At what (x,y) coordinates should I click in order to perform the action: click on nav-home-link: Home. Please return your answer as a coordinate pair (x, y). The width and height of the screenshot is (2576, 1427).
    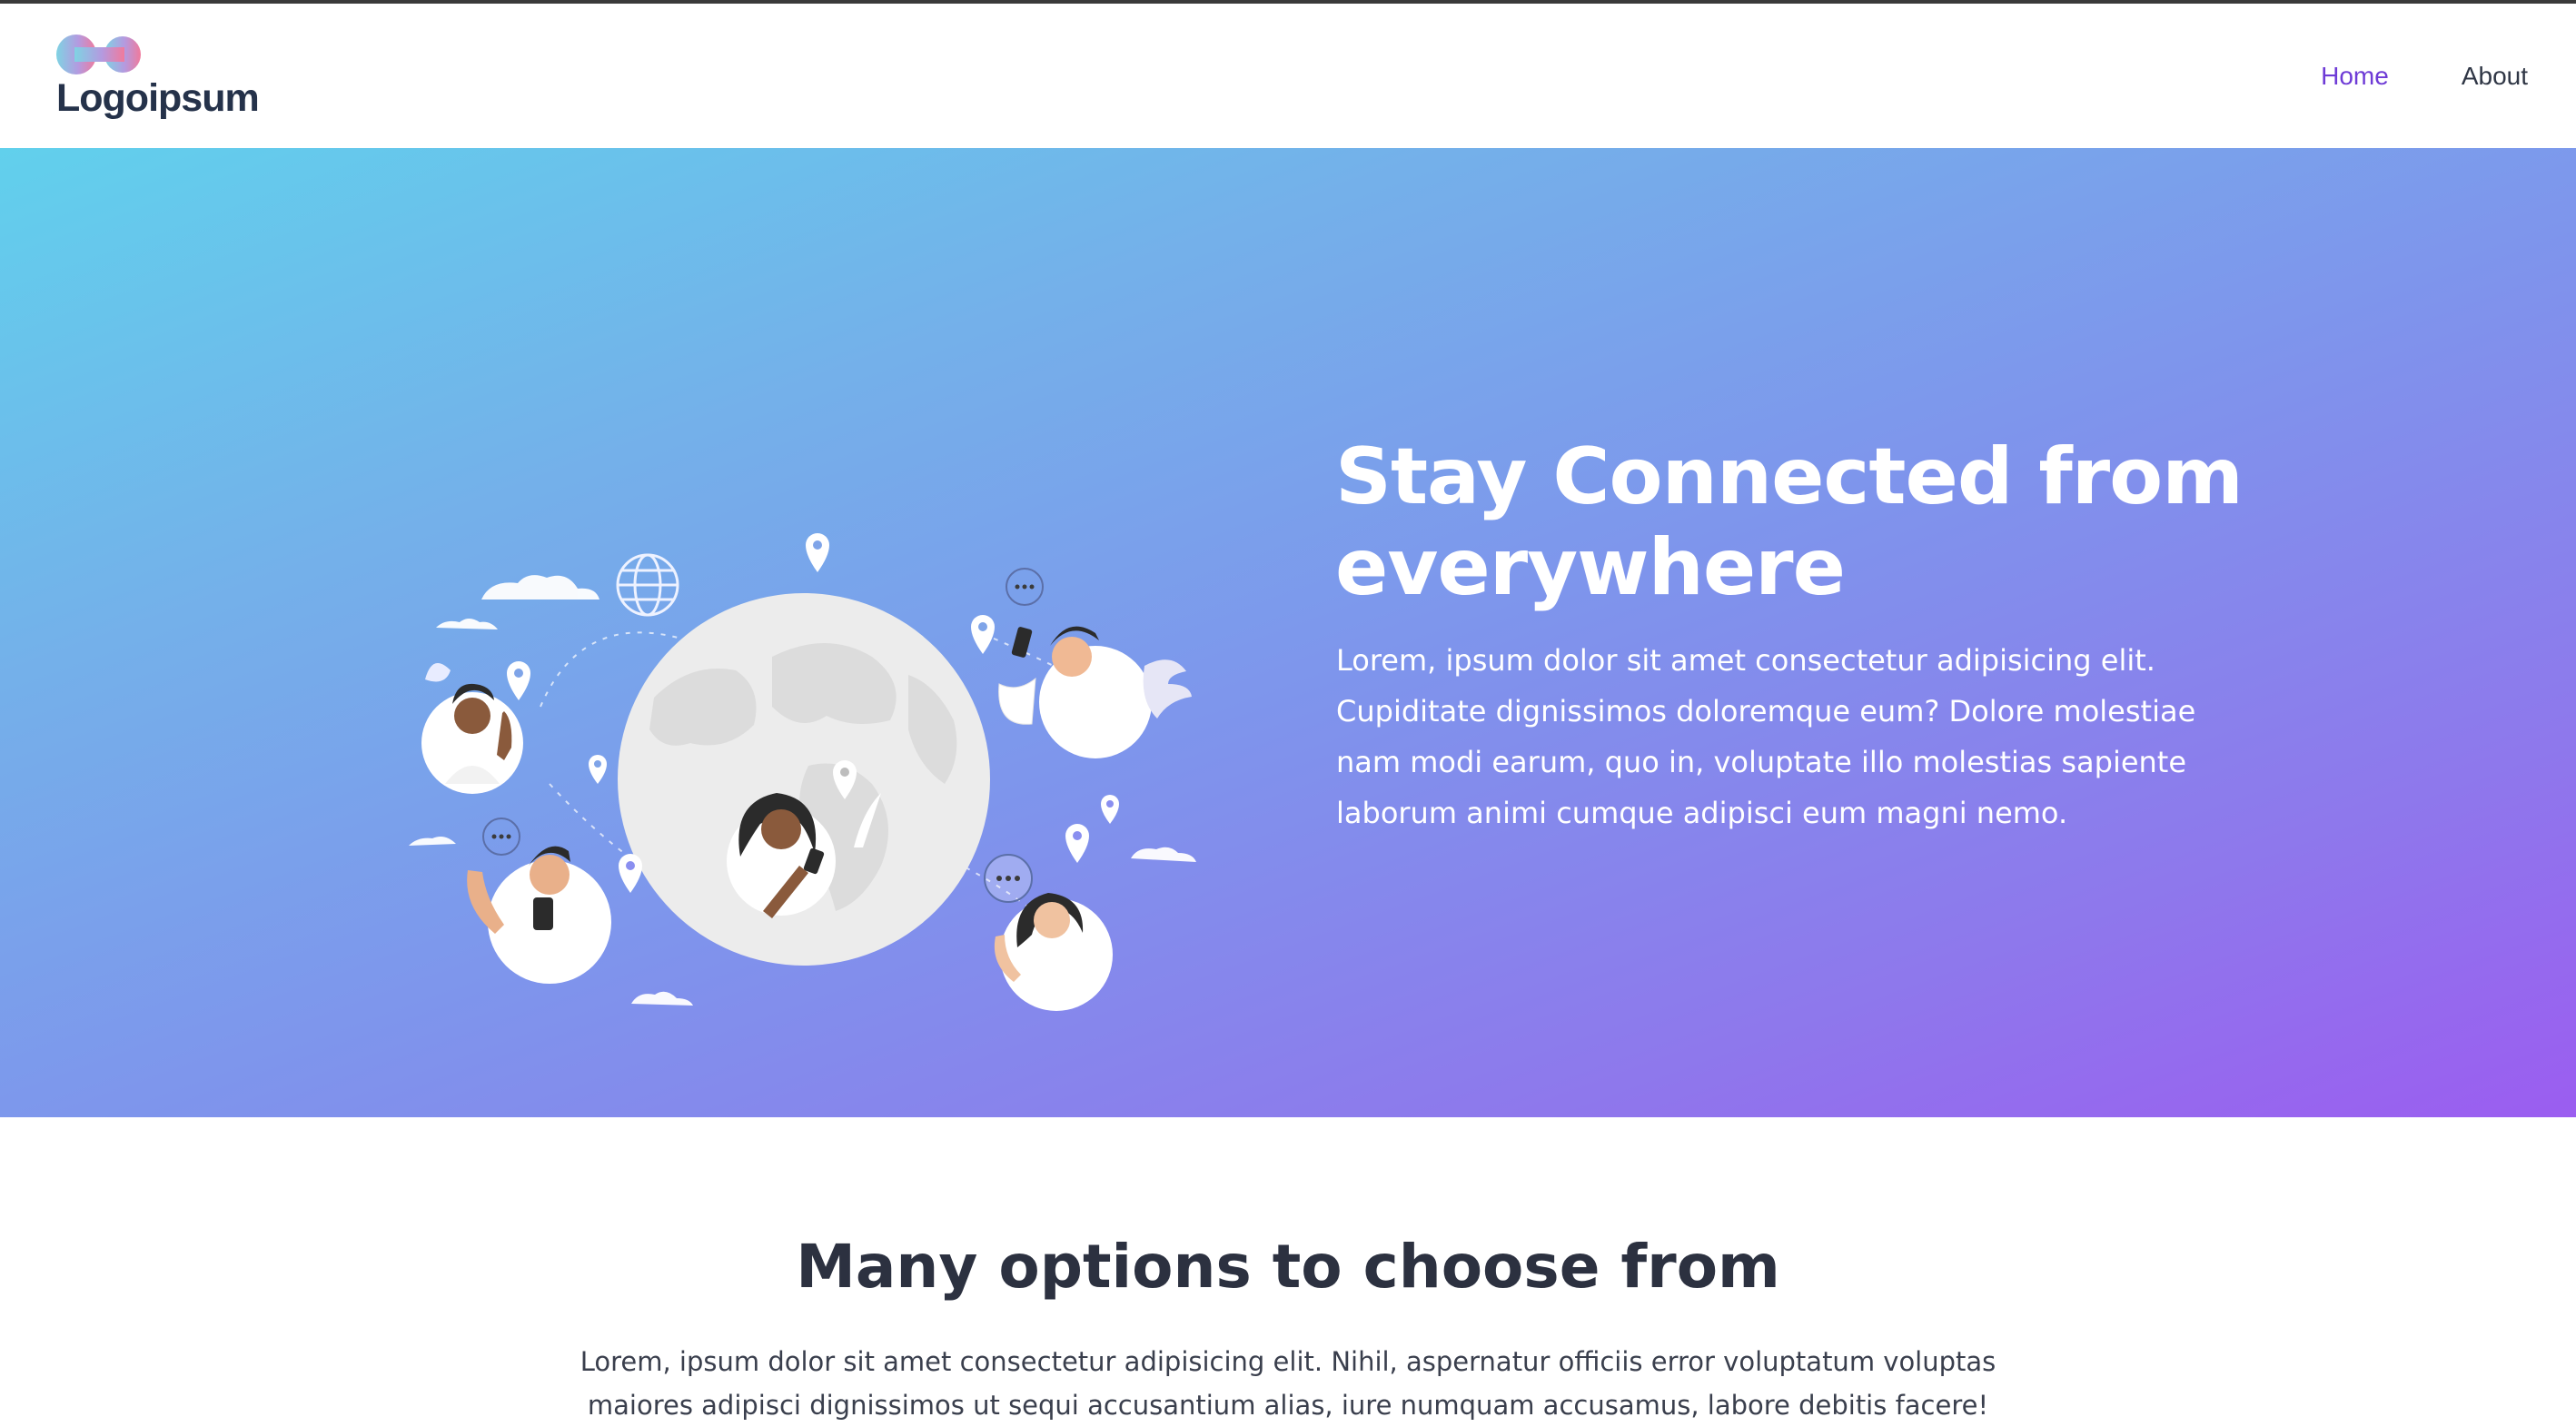
    Looking at the image, I should click on (2355, 76).